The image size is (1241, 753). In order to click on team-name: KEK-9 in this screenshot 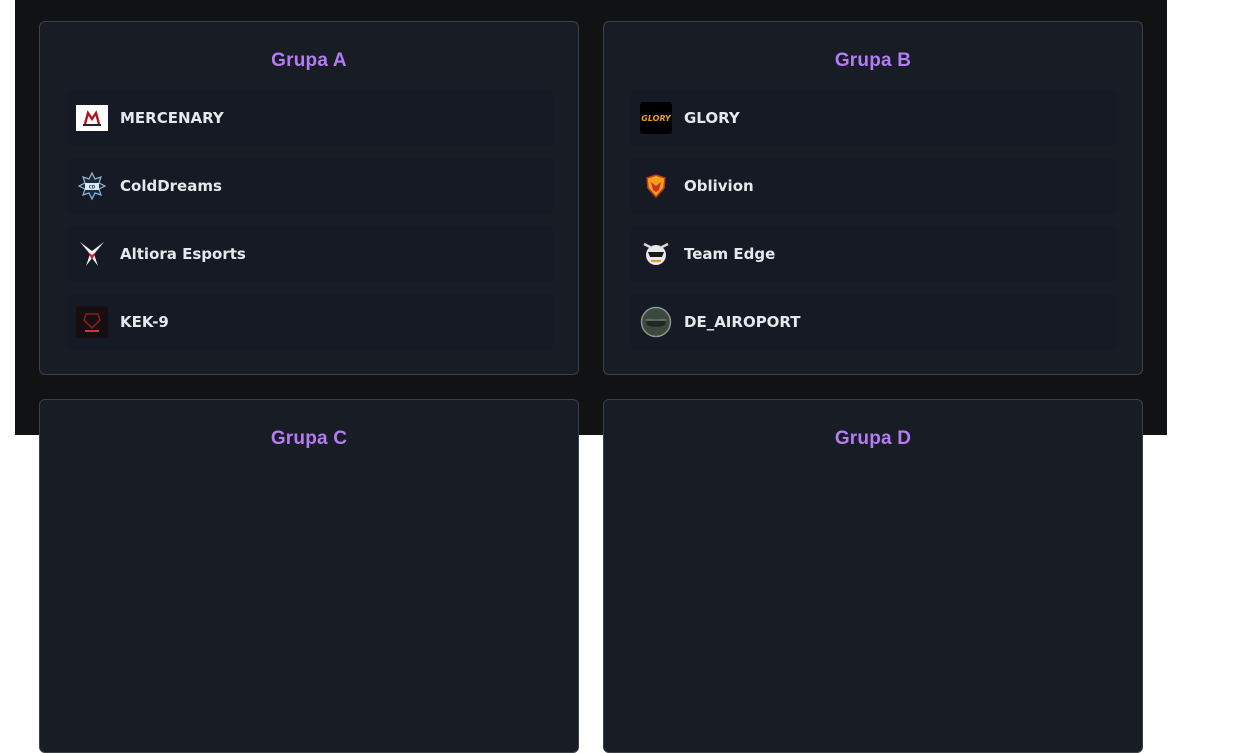, I will do `click(144, 322)`.